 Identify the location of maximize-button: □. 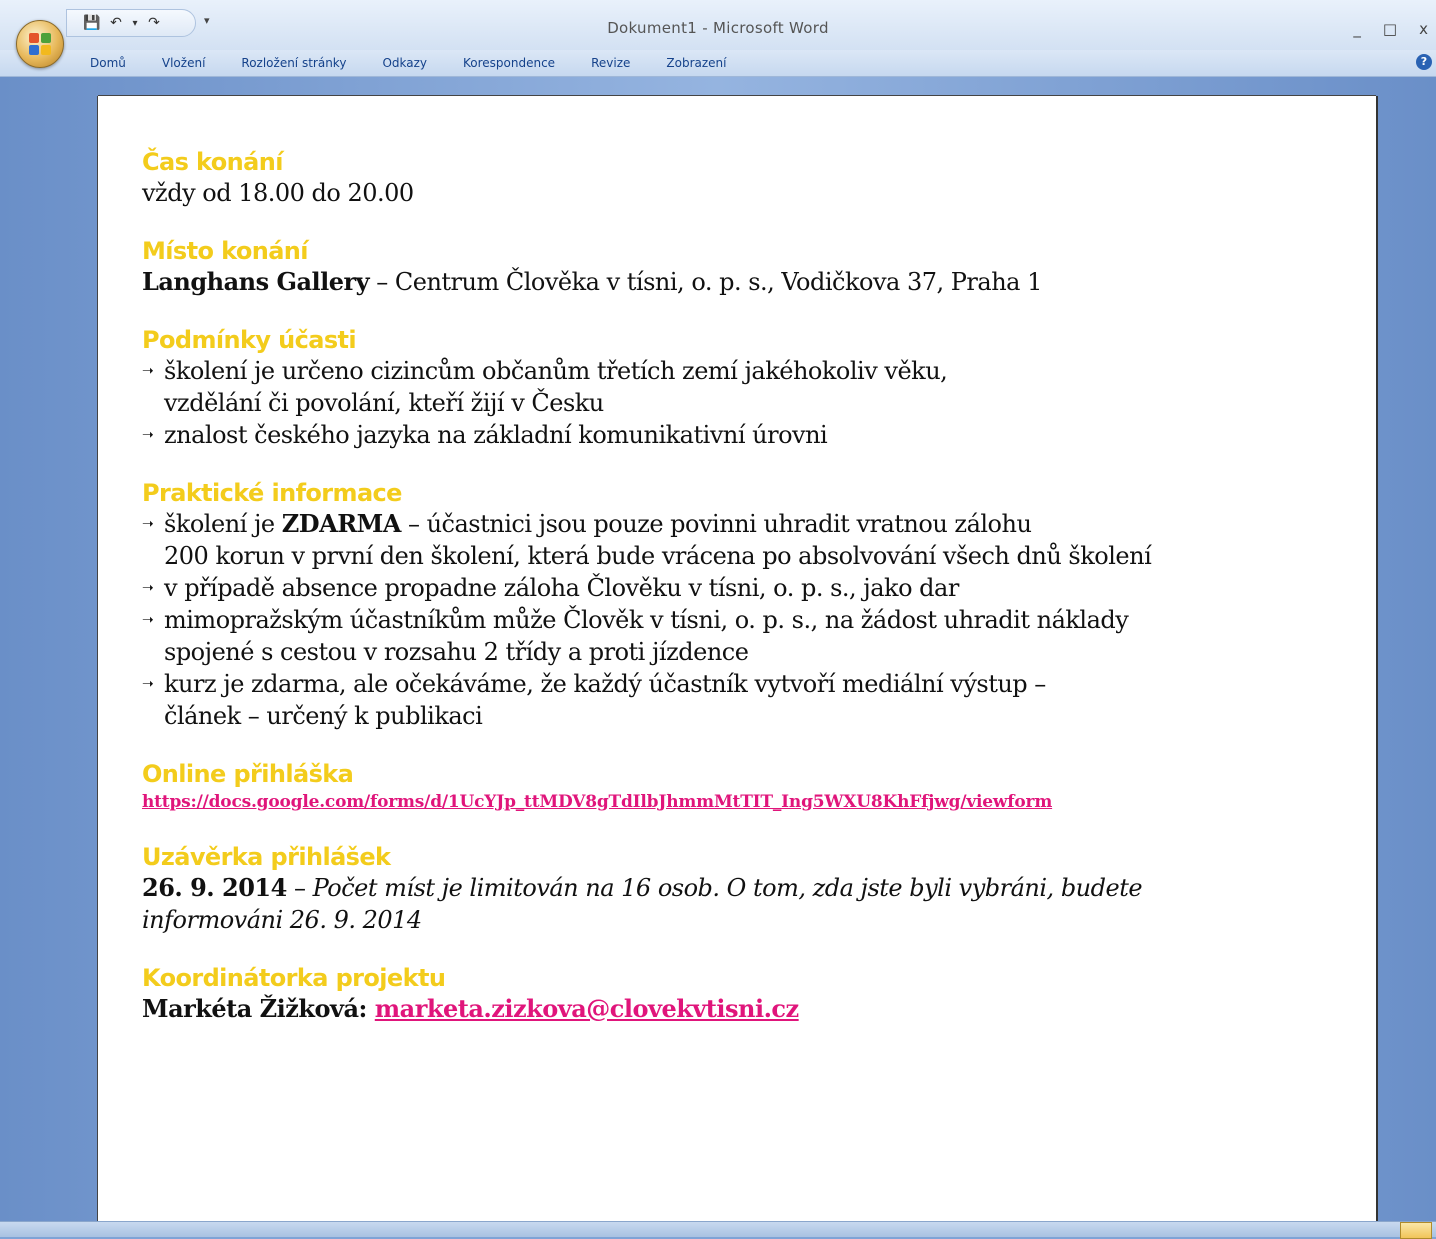
(1390, 29).